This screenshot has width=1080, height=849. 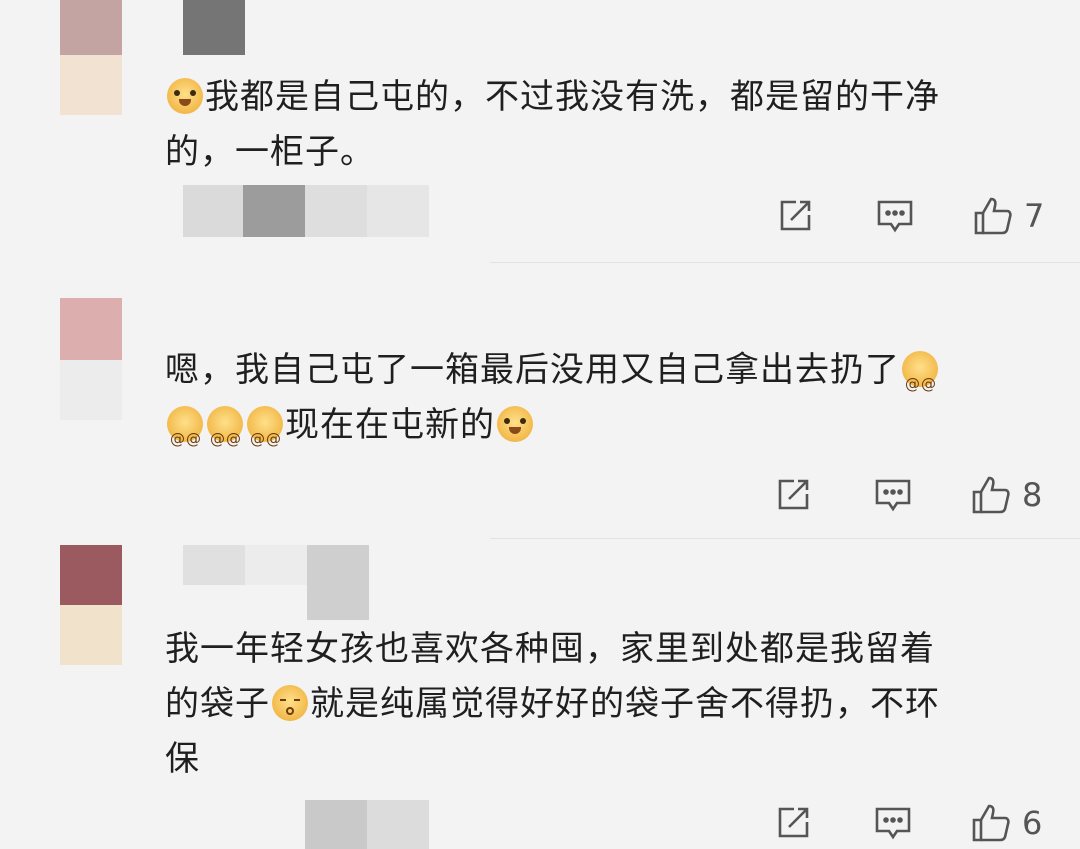 What do you see at coordinates (552, 124) in the screenshot?
I see `comment-text: 我都是自己屯的，不过我没有洗，都是留的干净 的，一柜子。` at bounding box center [552, 124].